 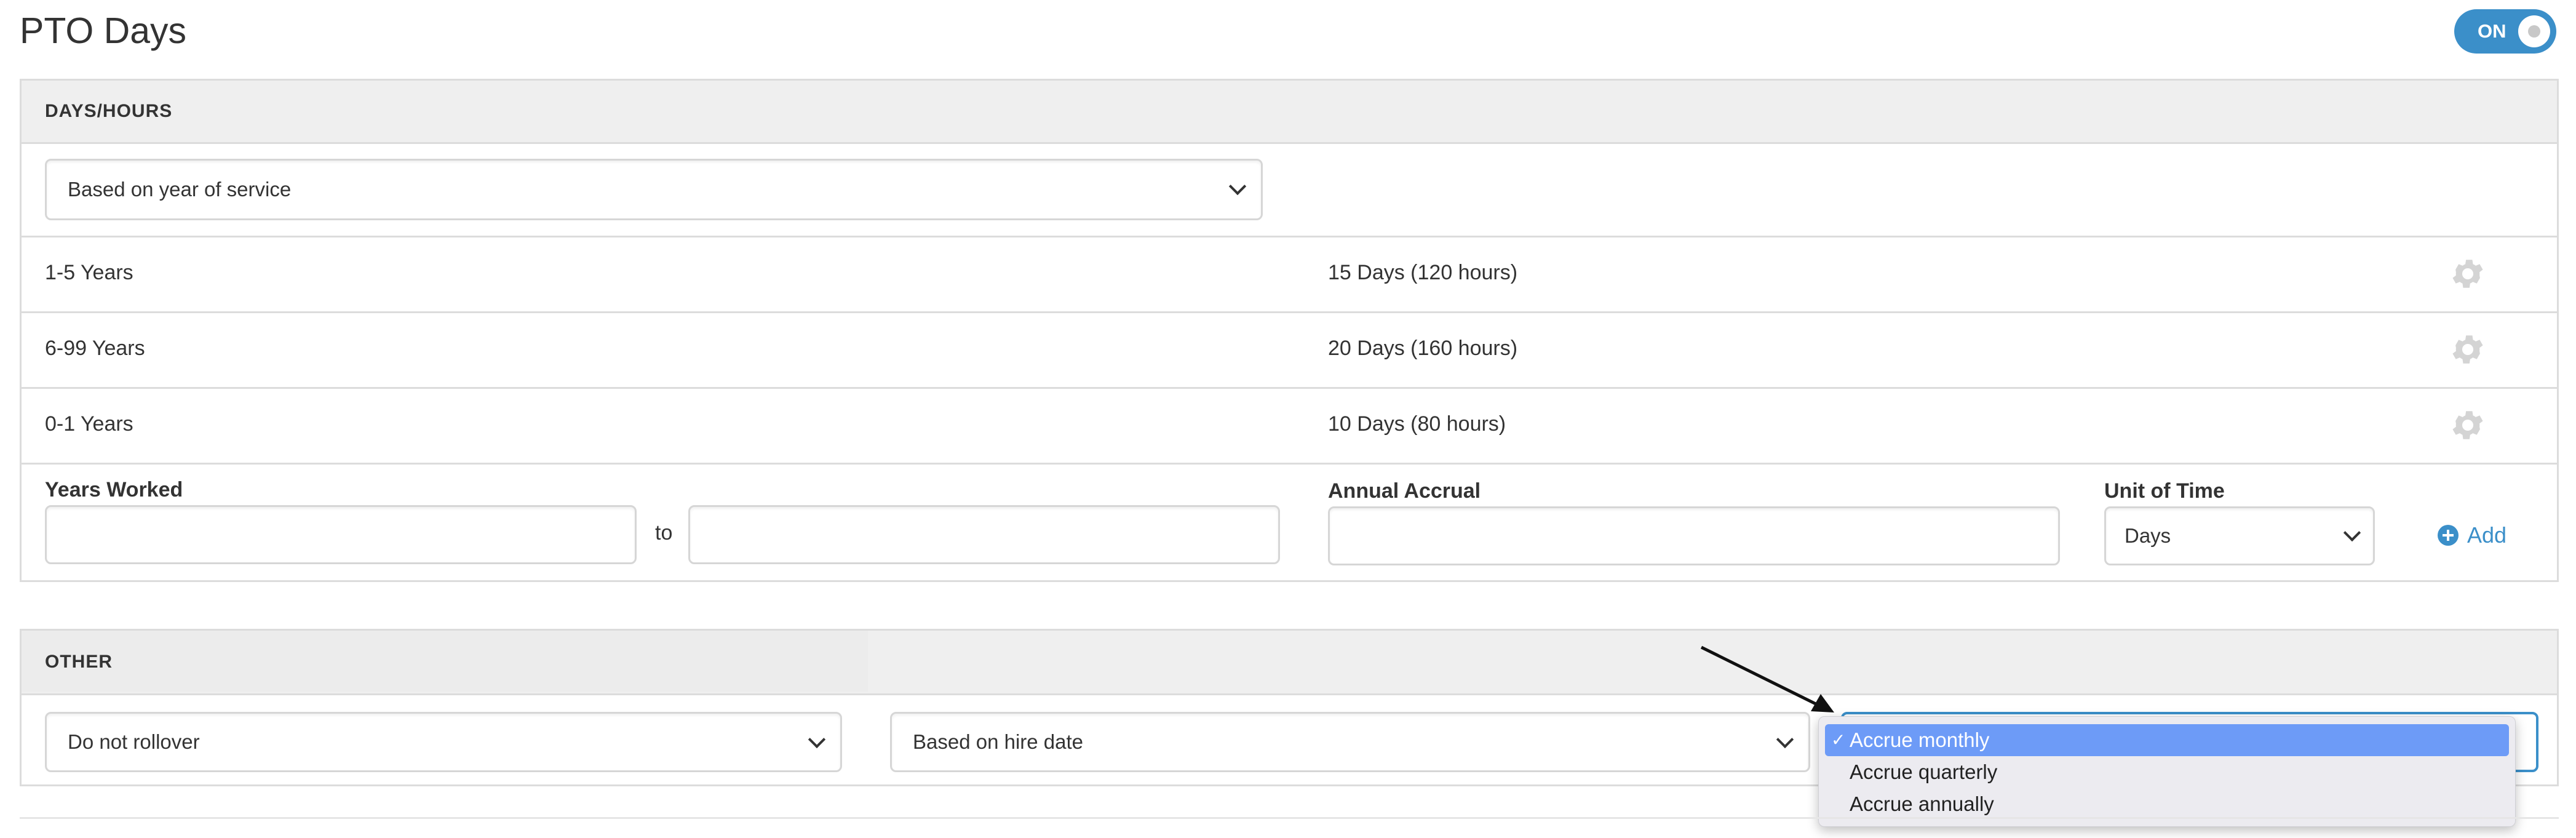 What do you see at coordinates (1289, 274) in the screenshot?
I see `table-row: 1-5 Years 15 Days (120 hours)` at bounding box center [1289, 274].